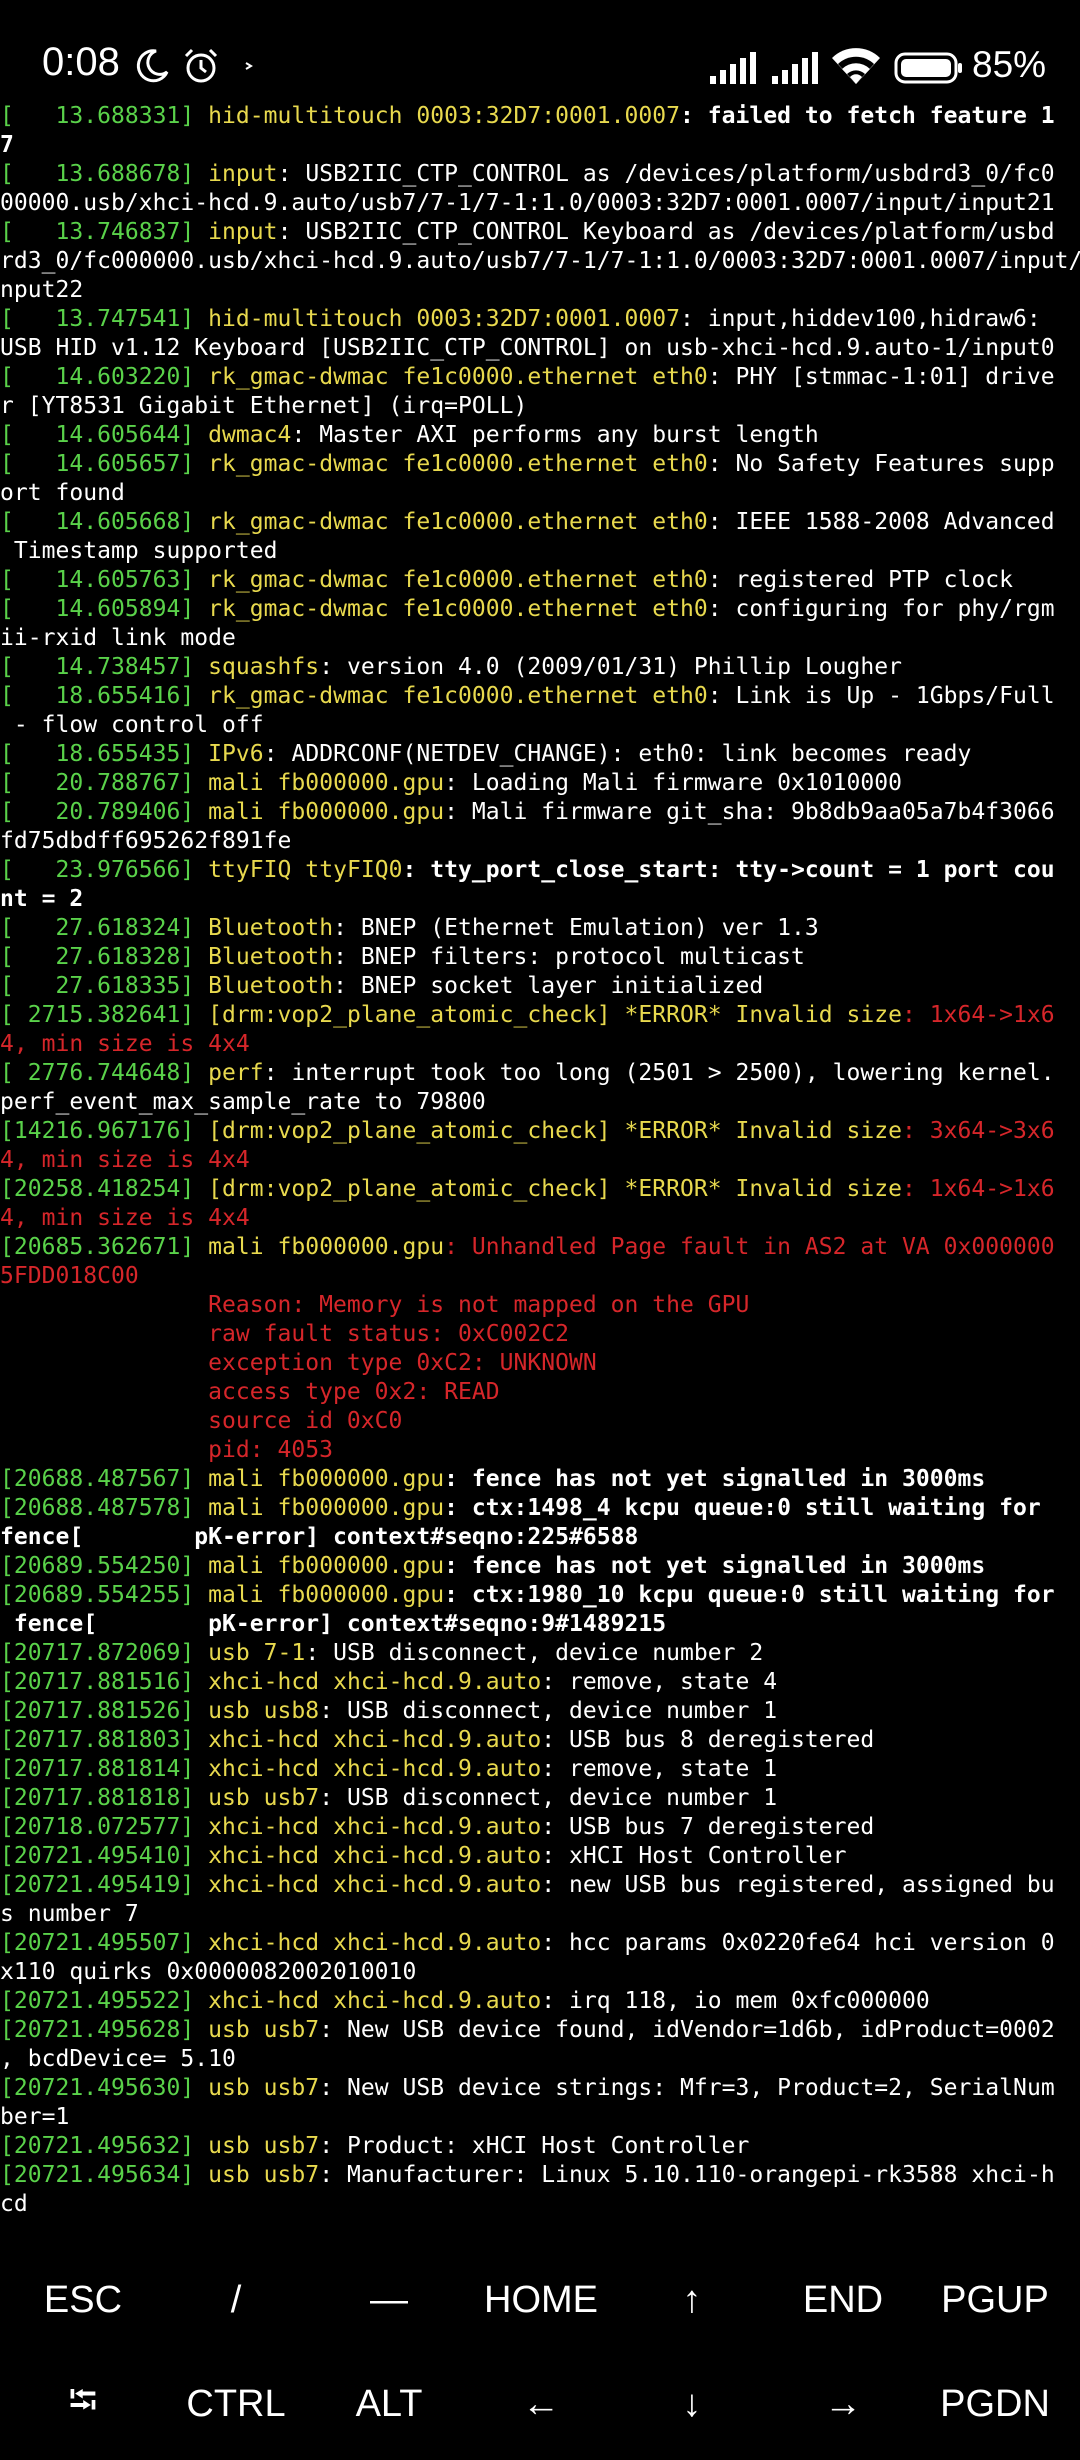  Describe the element at coordinates (692, 2300) in the screenshot. I see `up-arrow-key: ↑` at that location.